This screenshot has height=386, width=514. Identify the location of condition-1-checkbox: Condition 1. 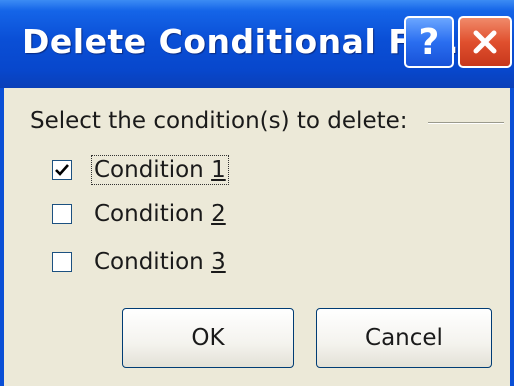
(140, 170).